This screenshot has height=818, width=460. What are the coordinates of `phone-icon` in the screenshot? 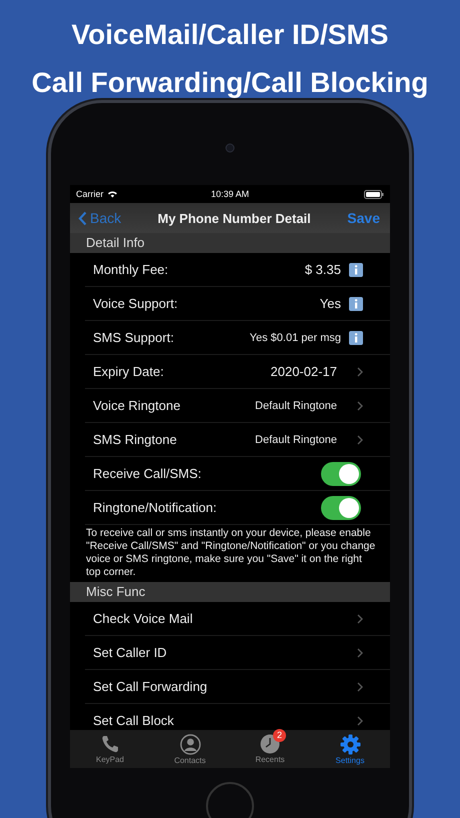 It's located at (110, 744).